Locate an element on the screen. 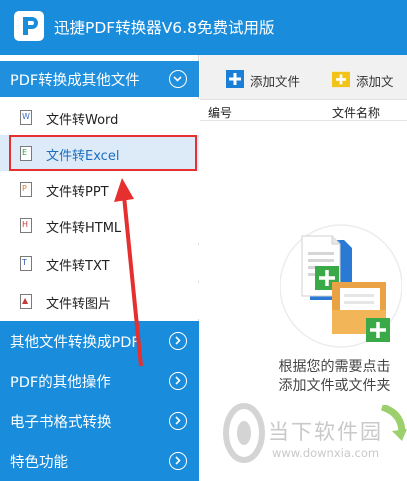 The image size is (407, 481). word-file-icon: W is located at coordinates (26, 117).